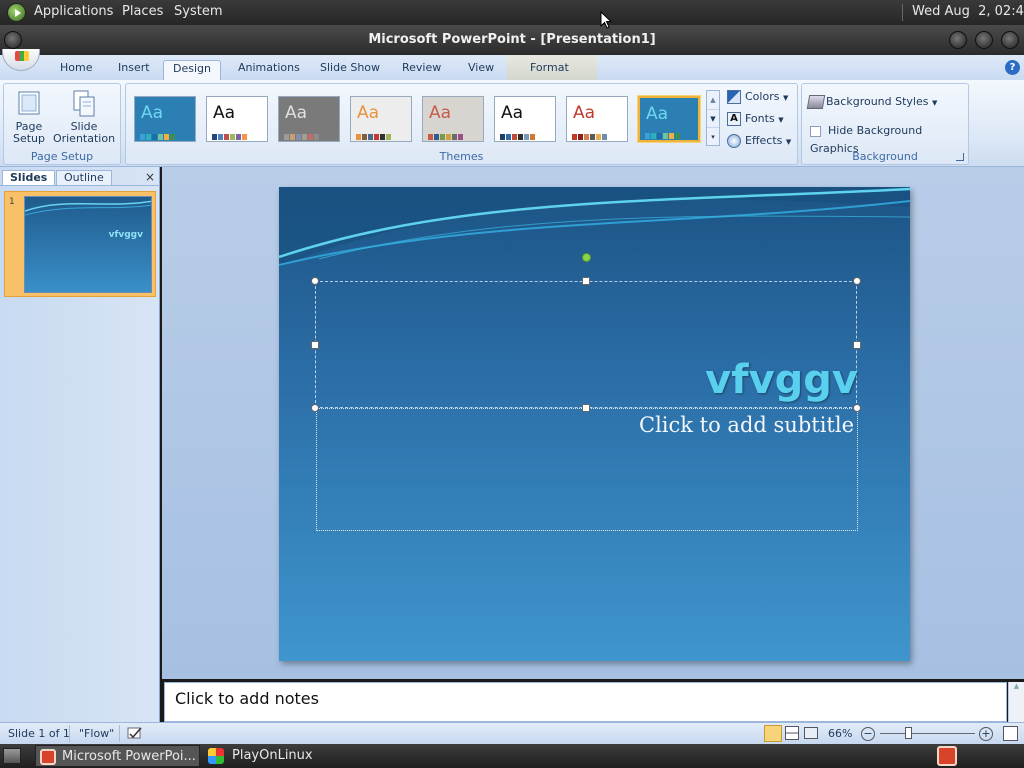 The image size is (1024, 768). I want to click on zoom-in-icon: +, so click(986, 734).